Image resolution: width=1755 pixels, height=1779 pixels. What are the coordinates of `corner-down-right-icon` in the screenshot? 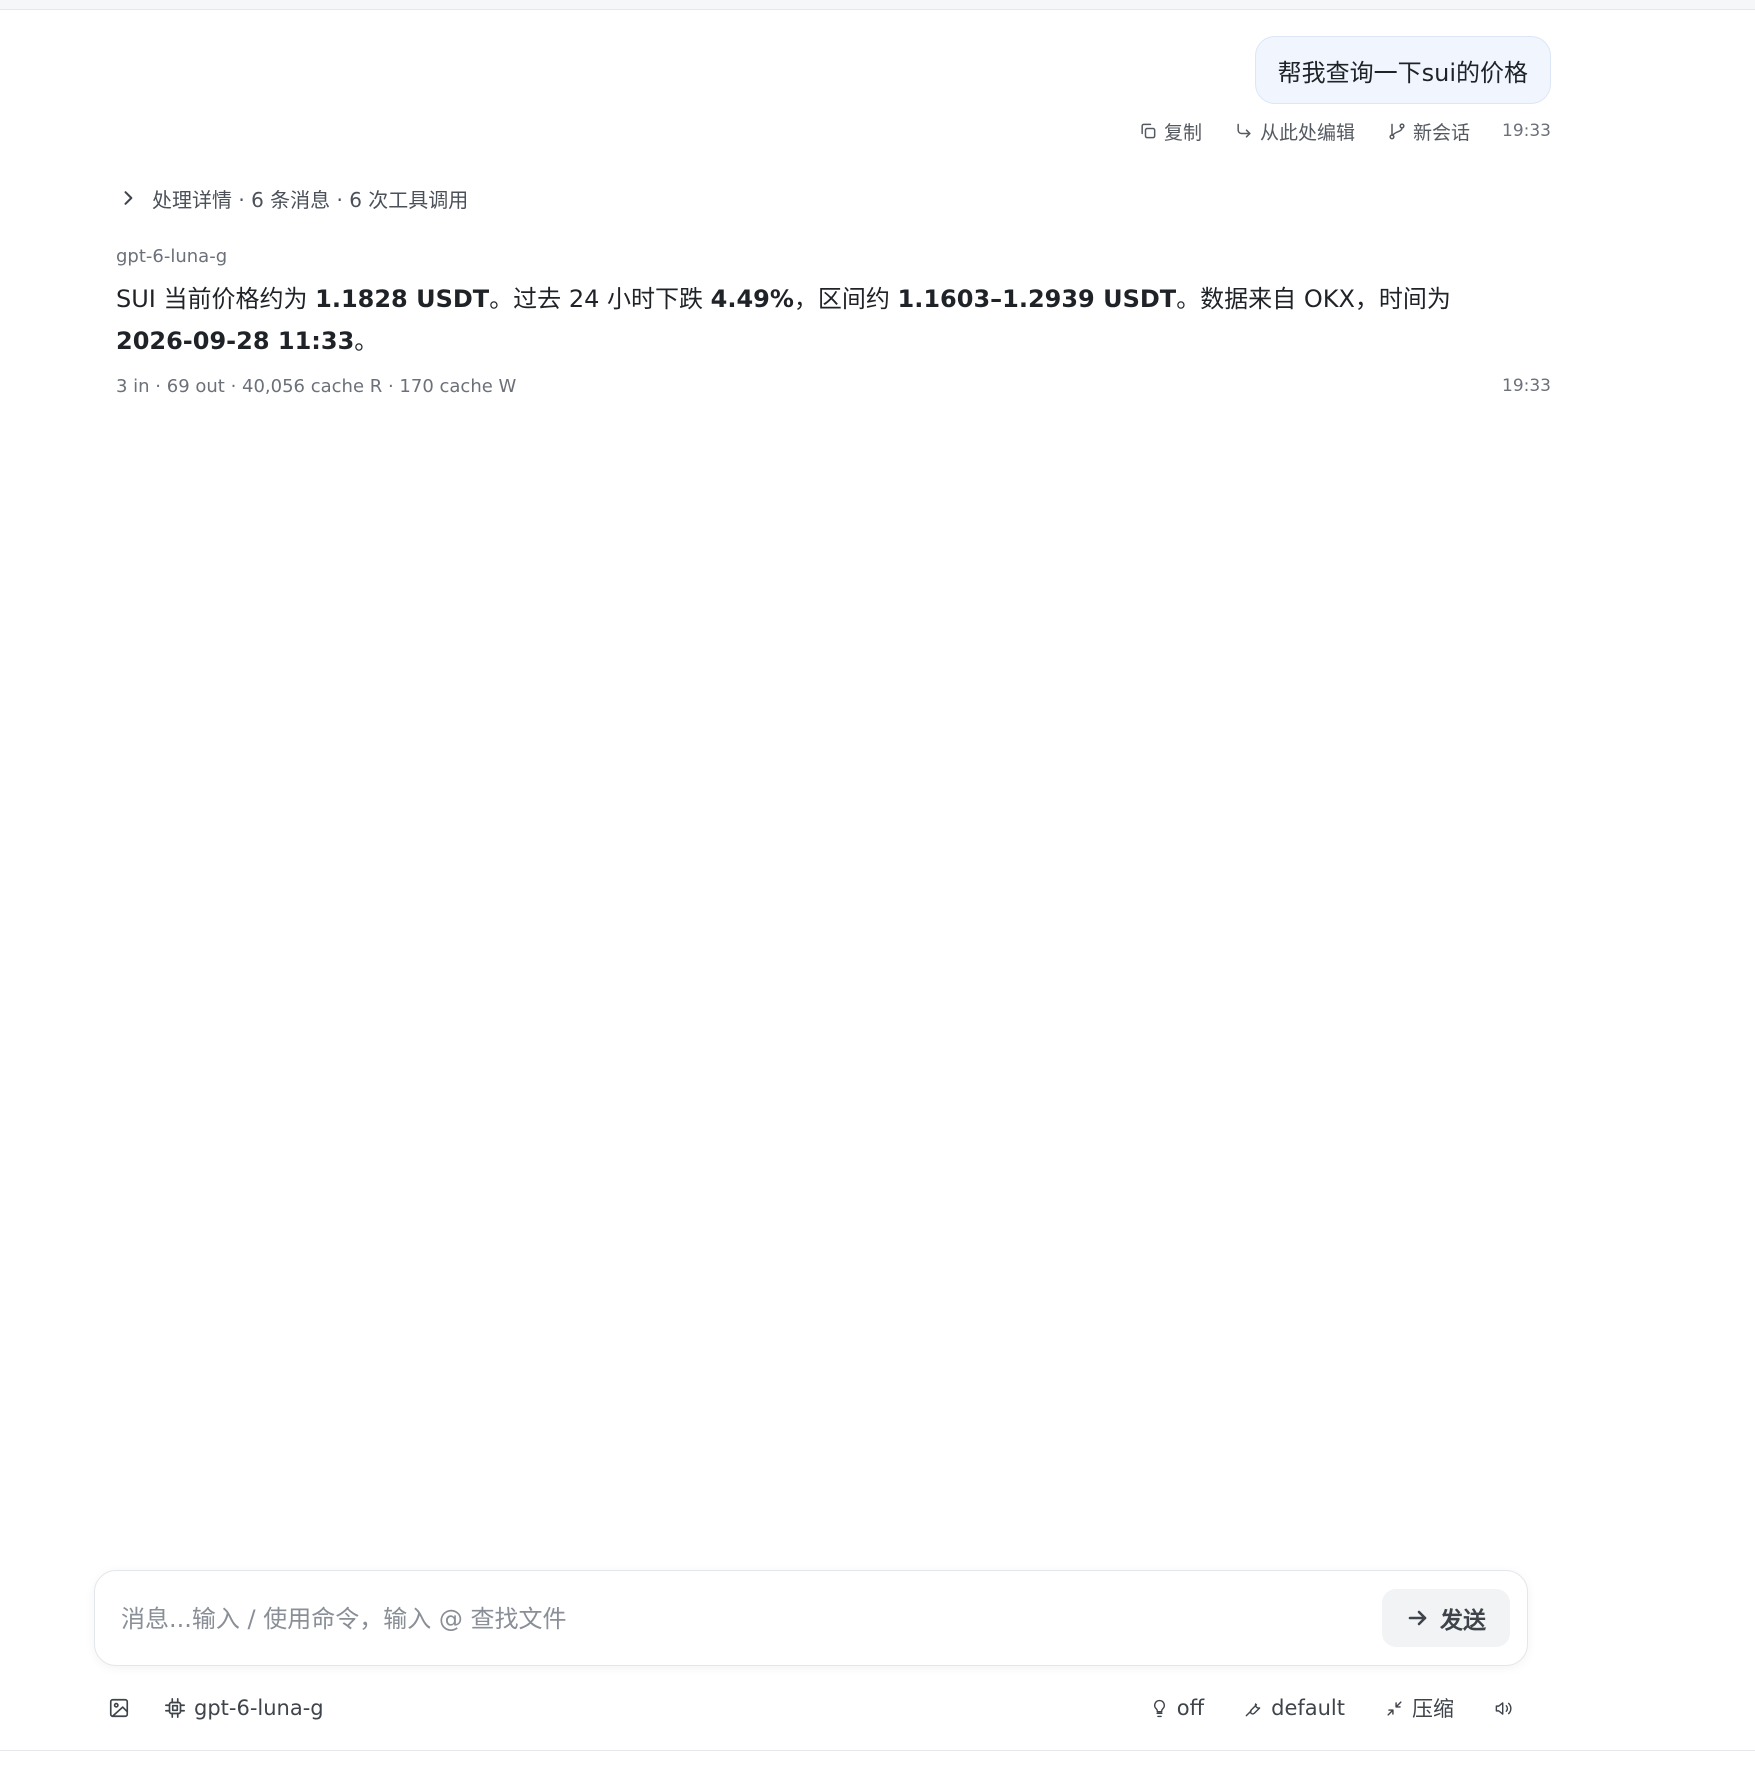 It's located at (1244, 130).